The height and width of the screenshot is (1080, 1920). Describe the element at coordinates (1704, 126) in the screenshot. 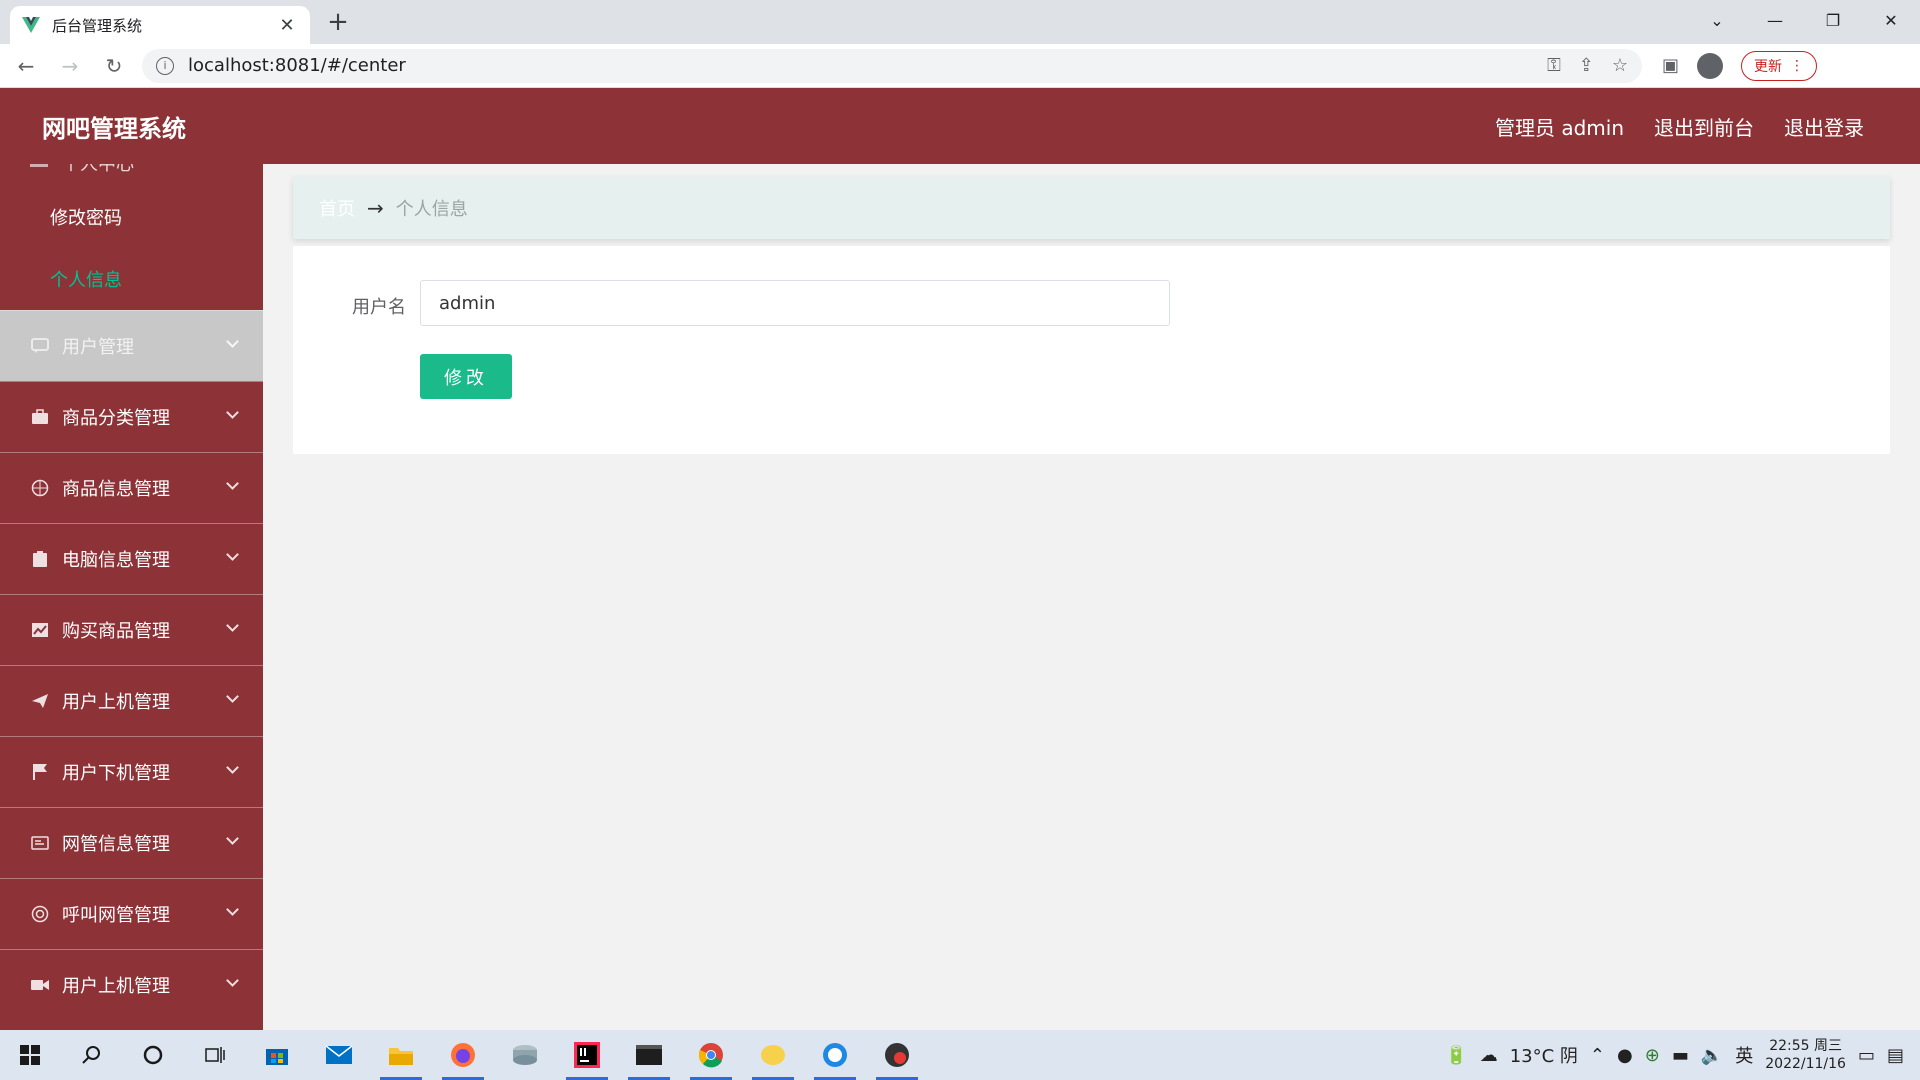

I see `exit-to-front-link: 退出到前台` at that location.